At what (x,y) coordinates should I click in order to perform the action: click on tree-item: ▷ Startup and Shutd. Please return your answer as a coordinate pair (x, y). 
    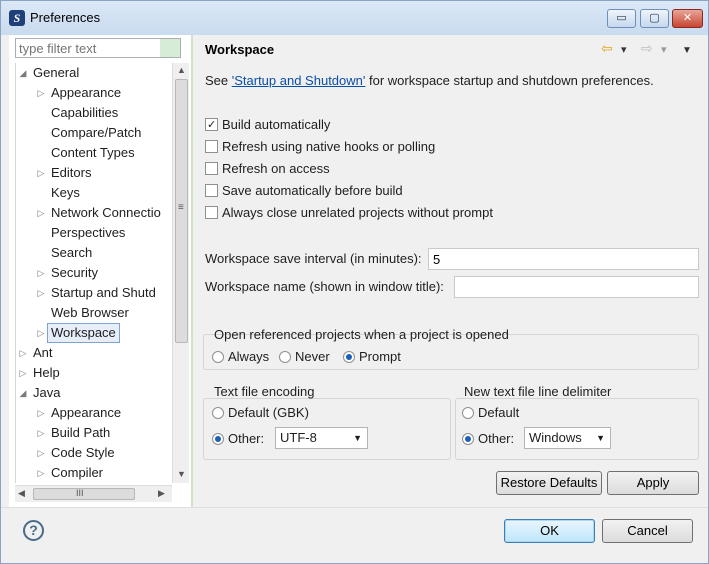
    Looking at the image, I should click on (95, 293).